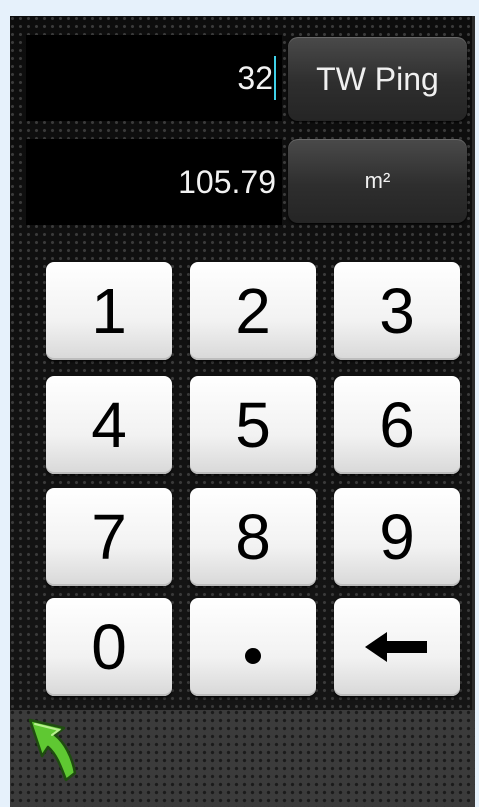  What do you see at coordinates (473, 411) in the screenshot?
I see `screen-edge` at bounding box center [473, 411].